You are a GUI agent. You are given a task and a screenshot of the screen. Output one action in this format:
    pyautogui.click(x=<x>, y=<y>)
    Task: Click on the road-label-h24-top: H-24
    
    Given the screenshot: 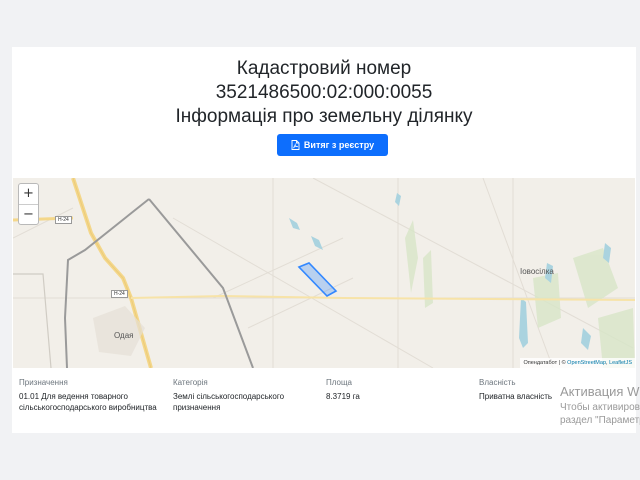 What is the action you would take?
    pyautogui.click(x=63, y=220)
    